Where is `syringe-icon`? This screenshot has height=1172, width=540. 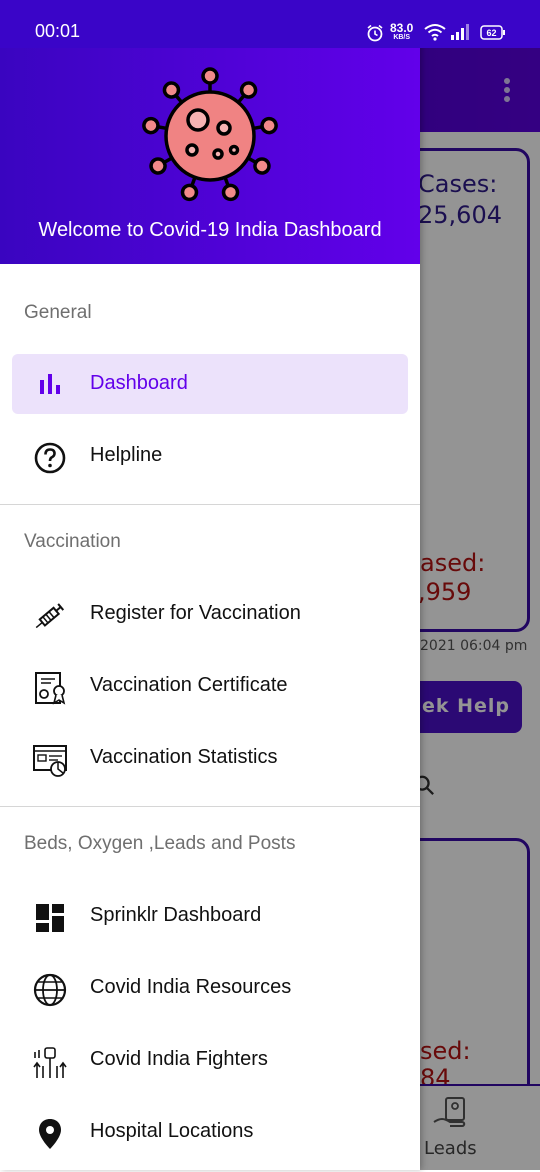 syringe-icon is located at coordinates (50, 616).